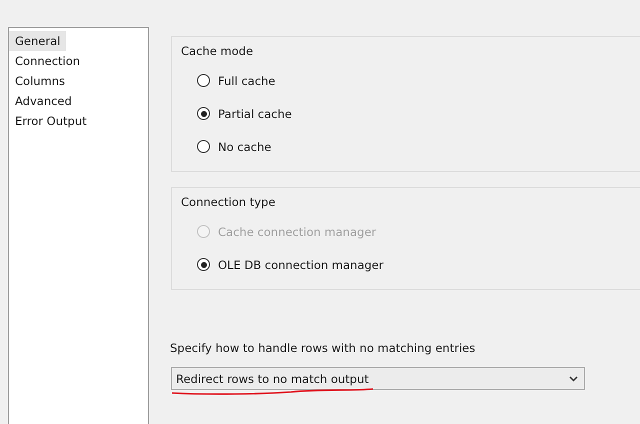 The width and height of the screenshot is (640, 424). Describe the element at coordinates (247, 81) in the screenshot. I see `radio-label: Full cache` at that location.